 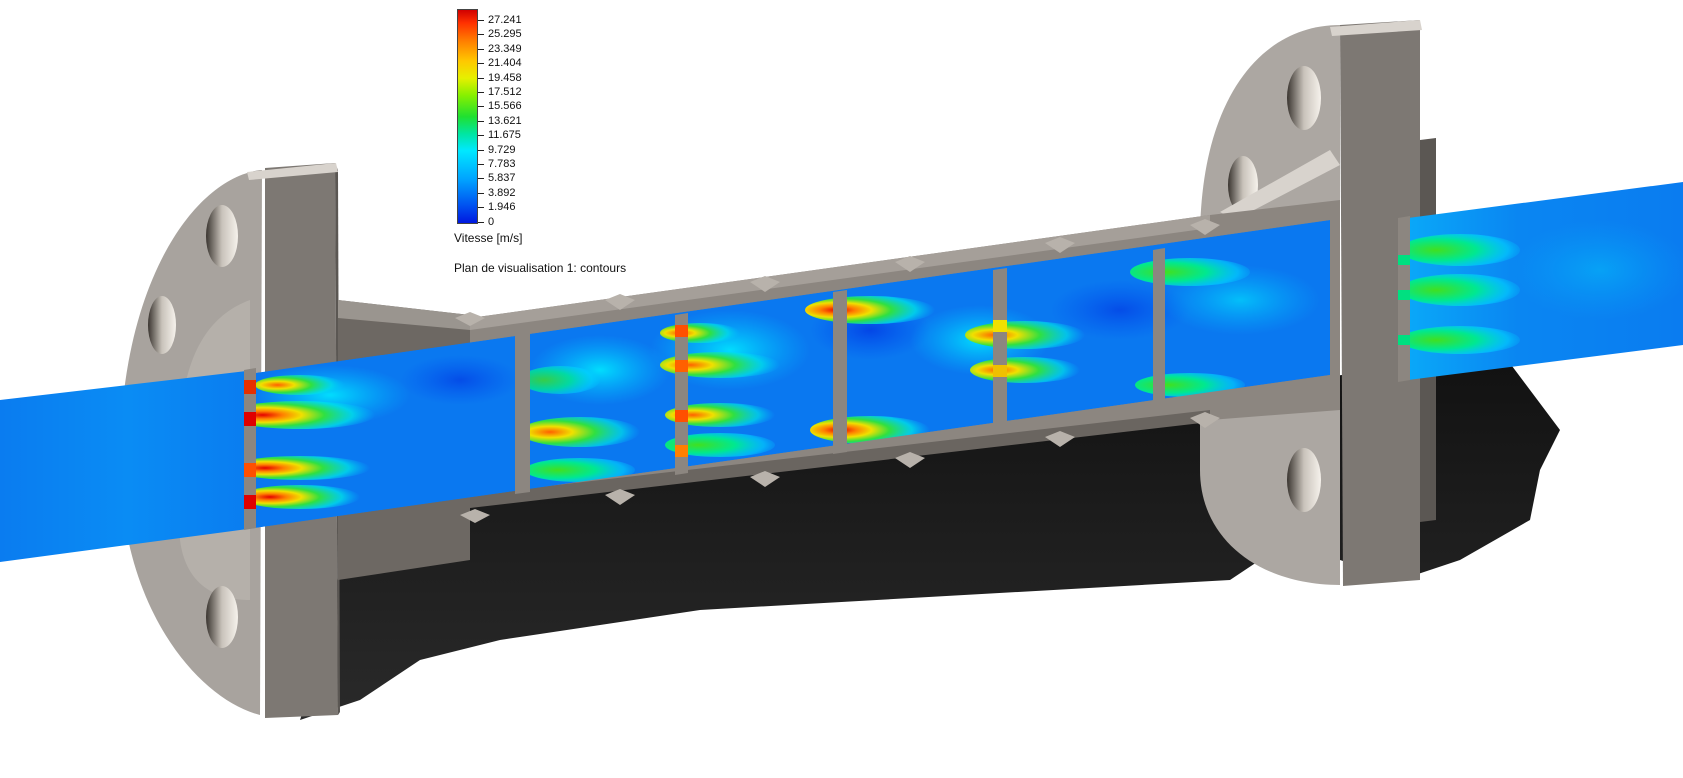 What do you see at coordinates (505, 20) in the screenshot?
I see `legend-tick-label: 27.241` at bounding box center [505, 20].